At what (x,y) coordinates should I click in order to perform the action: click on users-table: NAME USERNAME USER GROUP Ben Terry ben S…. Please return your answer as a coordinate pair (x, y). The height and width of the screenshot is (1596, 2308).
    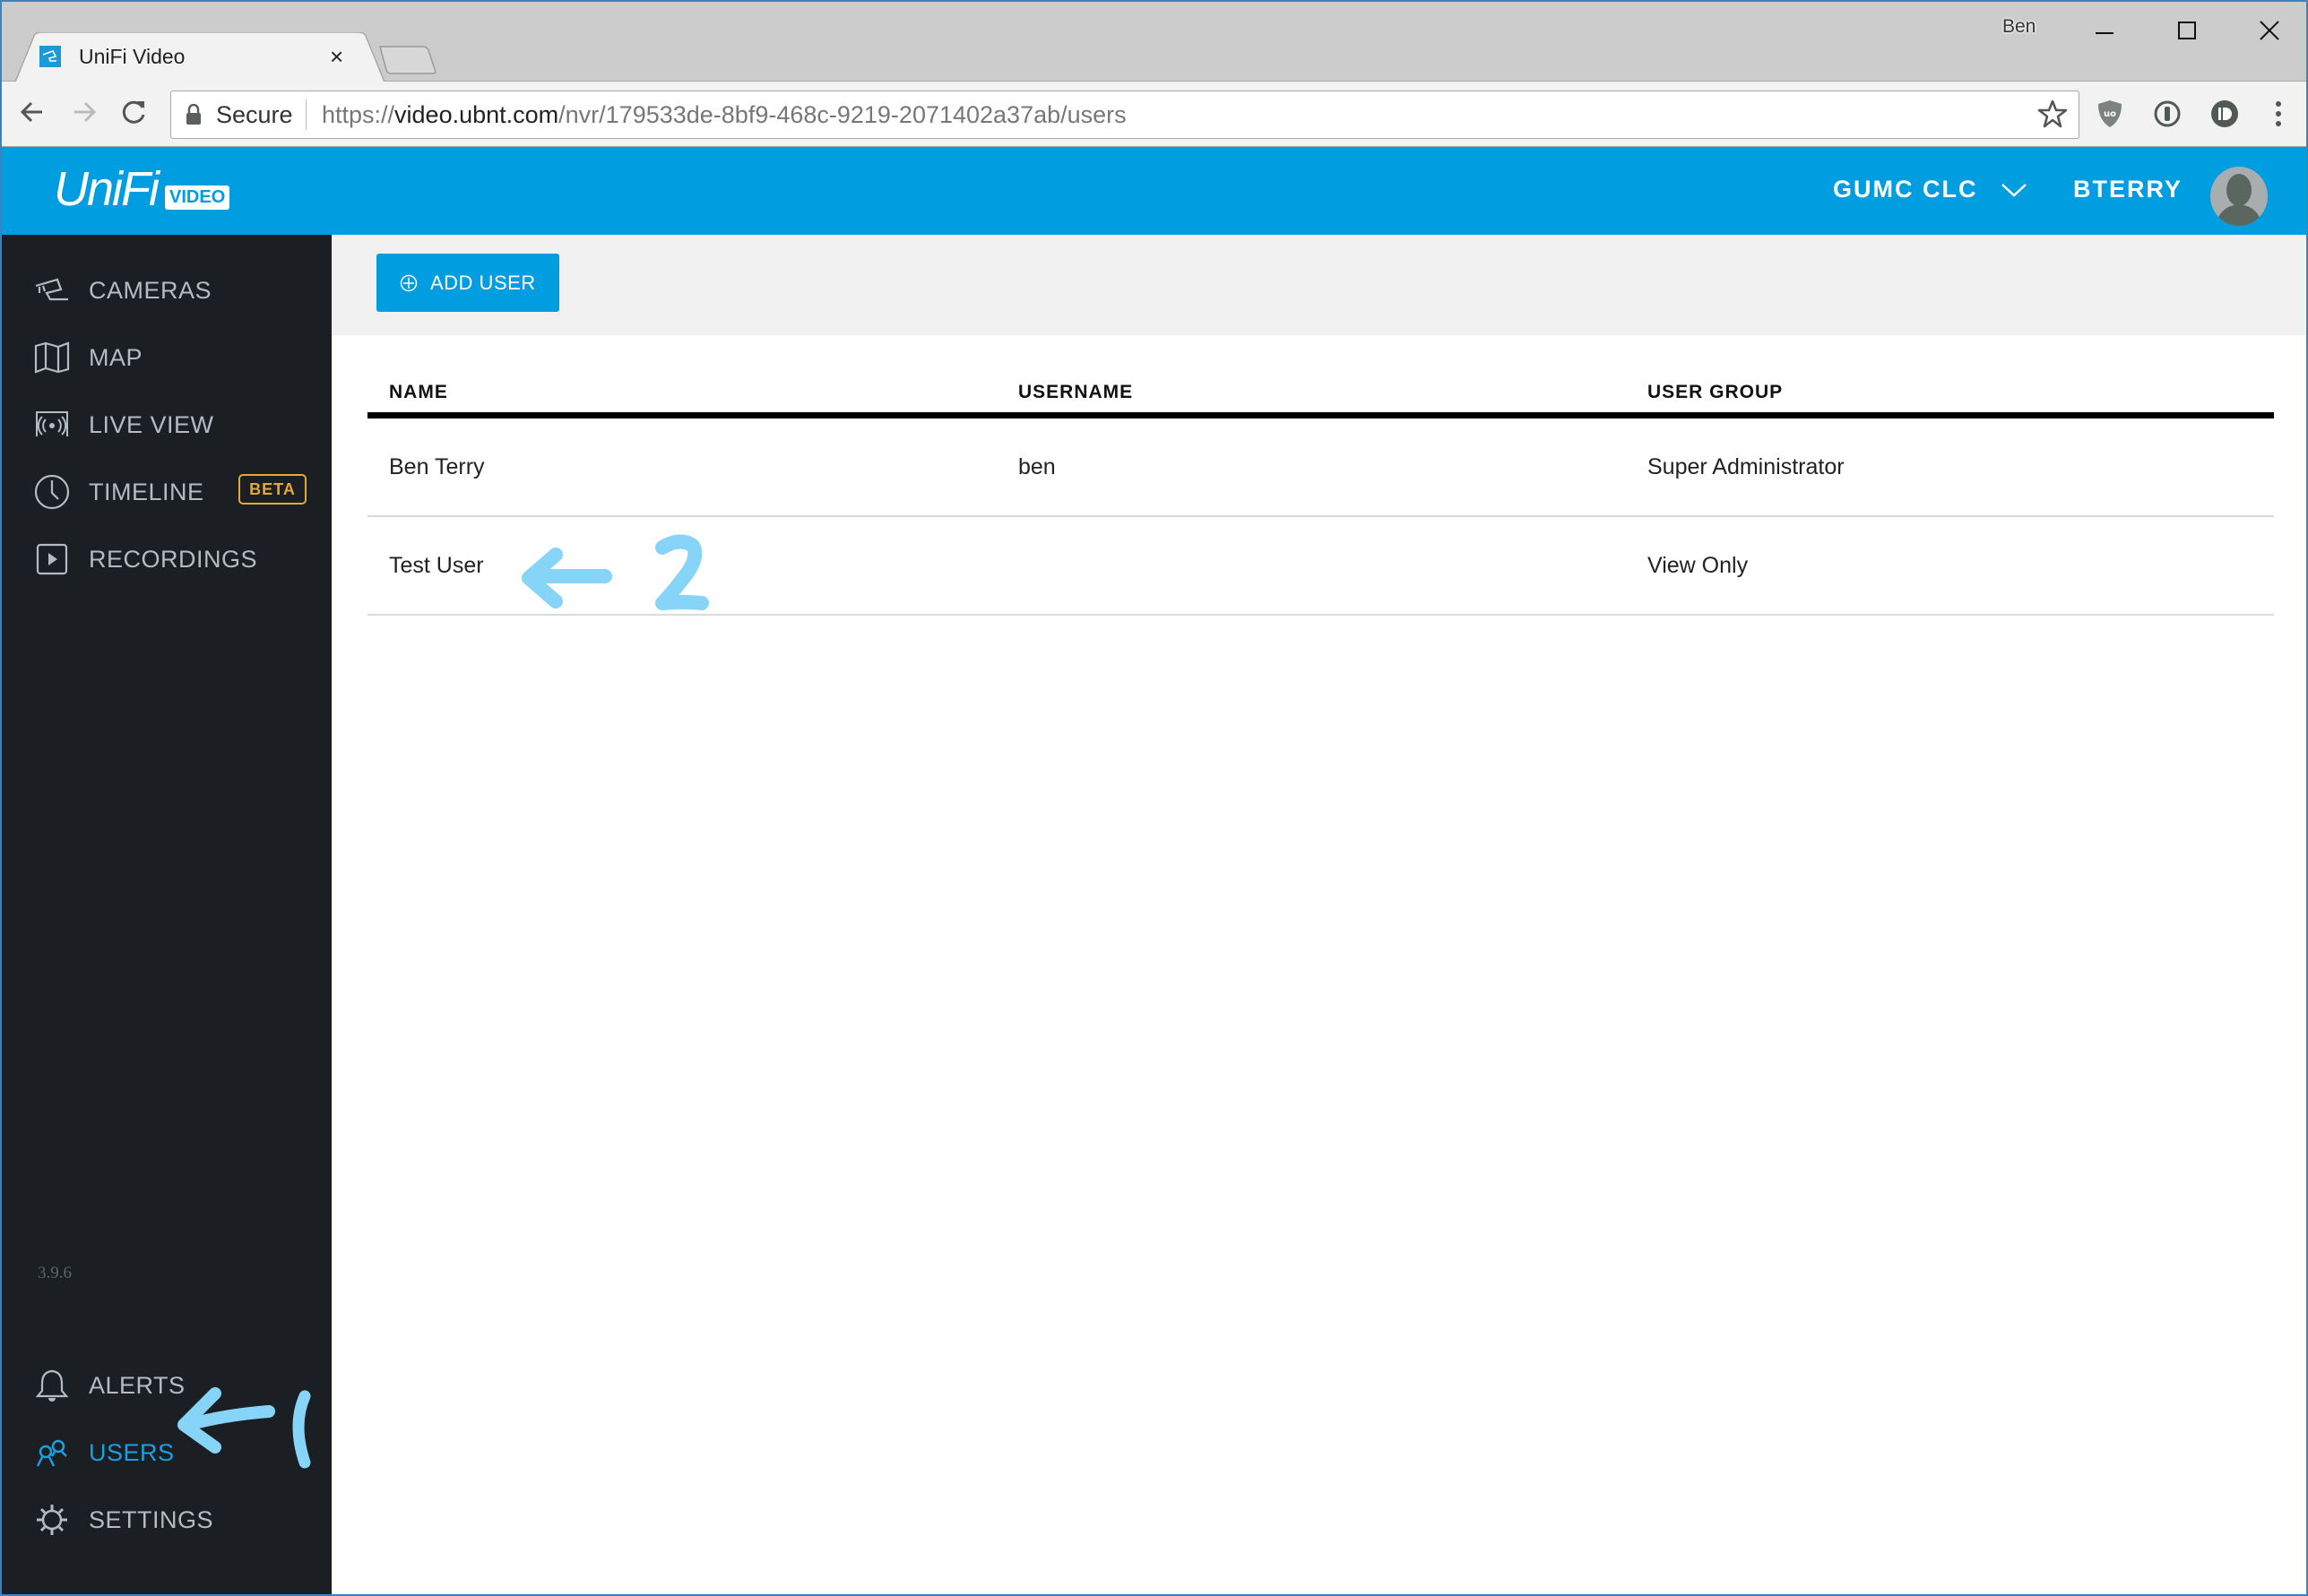
    Looking at the image, I should click on (1320, 493).